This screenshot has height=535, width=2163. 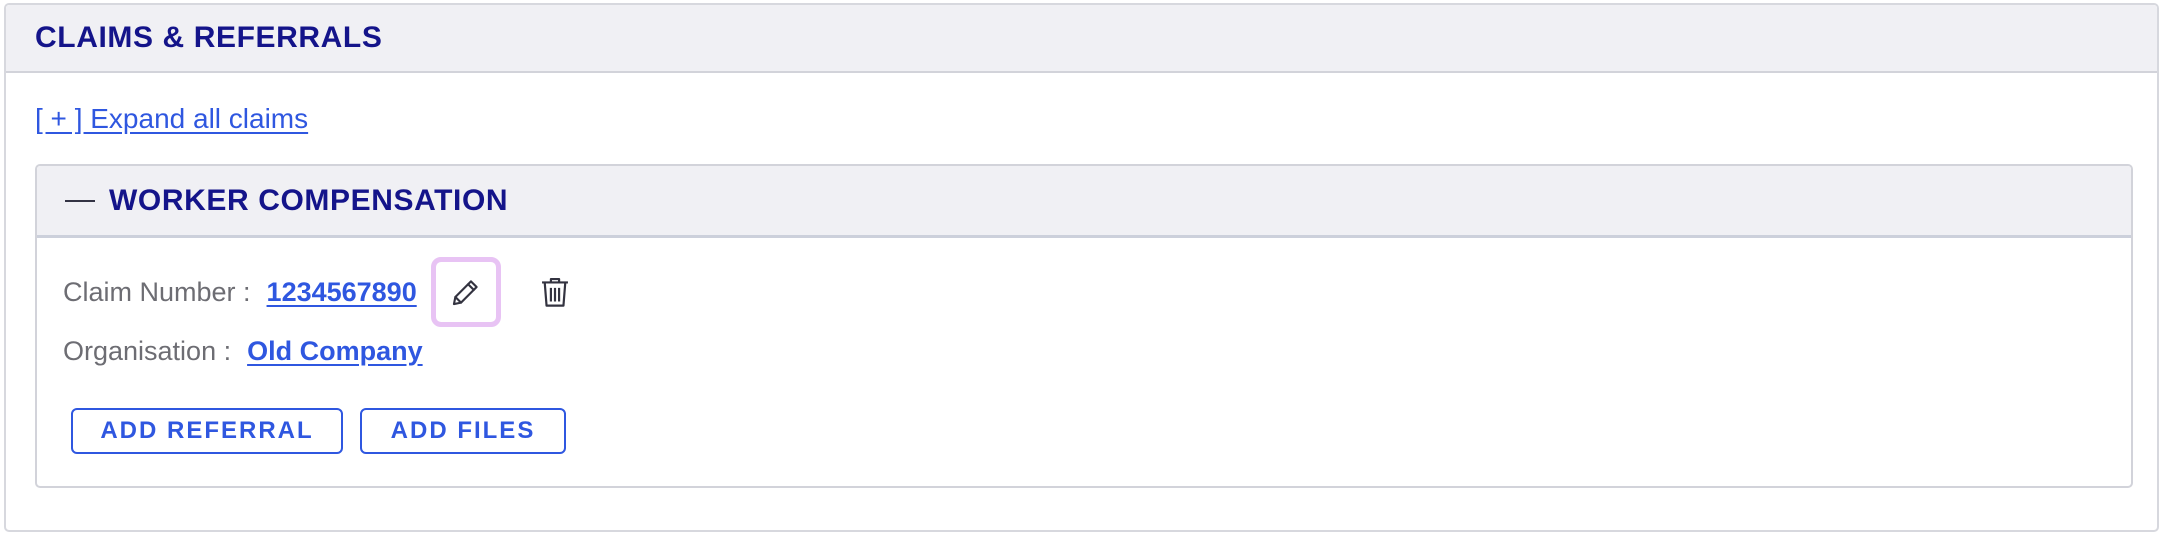 I want to click on claim-title: WORKER COMPENSATION, so click(x=309, y=200).